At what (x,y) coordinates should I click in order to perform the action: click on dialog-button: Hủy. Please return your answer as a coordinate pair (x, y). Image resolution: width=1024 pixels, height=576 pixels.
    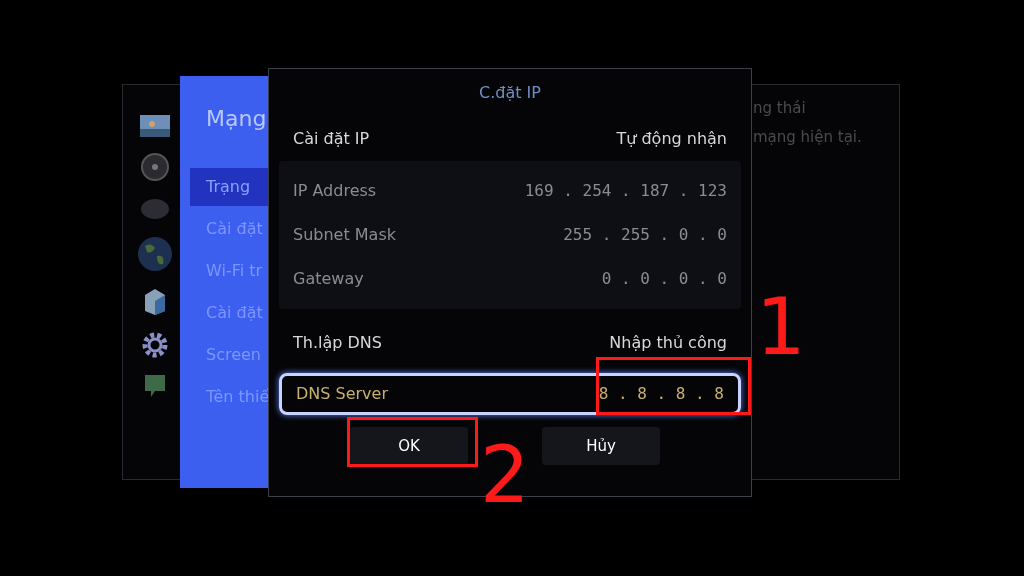
    Looking at the image, I should click on (601, 446).